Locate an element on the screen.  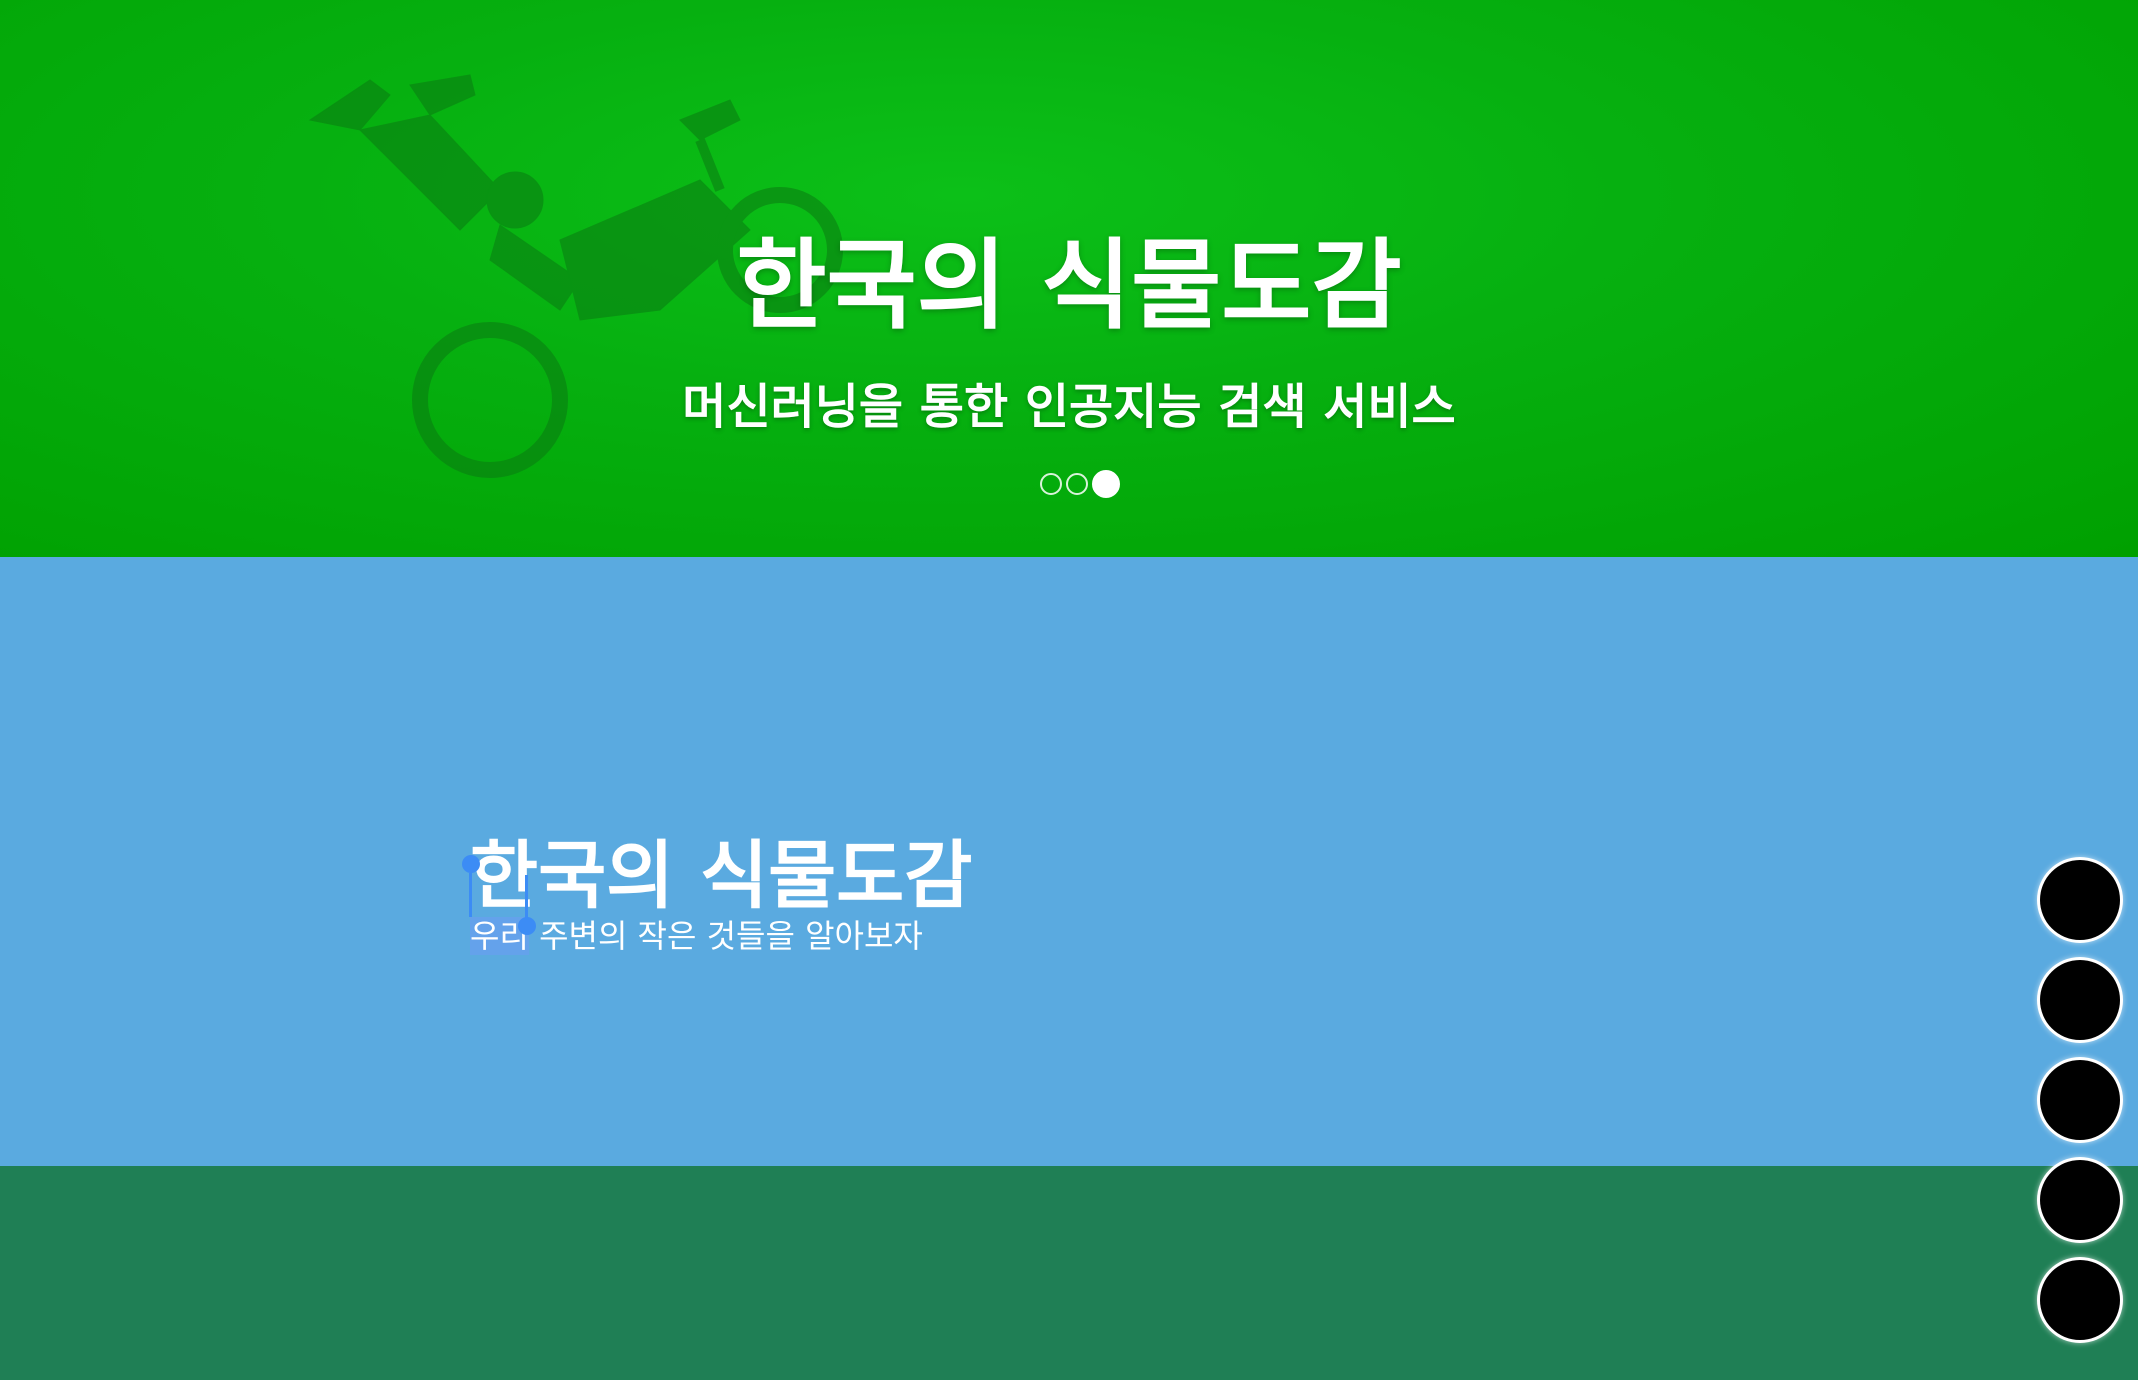
intro-title: 한국의 식물도감 is located at coordinates (721, 876).